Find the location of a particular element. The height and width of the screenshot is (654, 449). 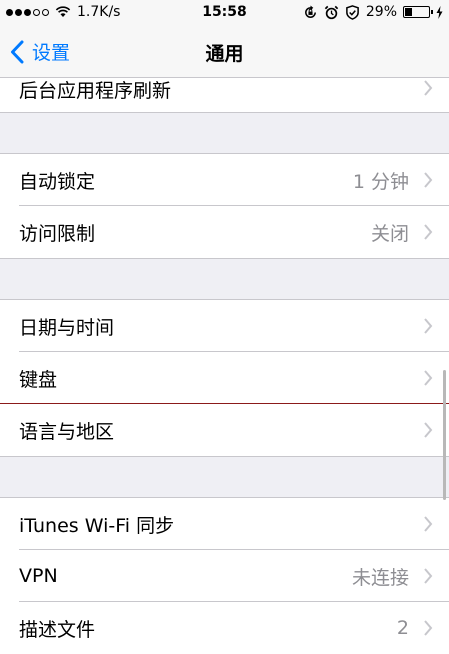

battery-fill is located at coordinates (408, 12).